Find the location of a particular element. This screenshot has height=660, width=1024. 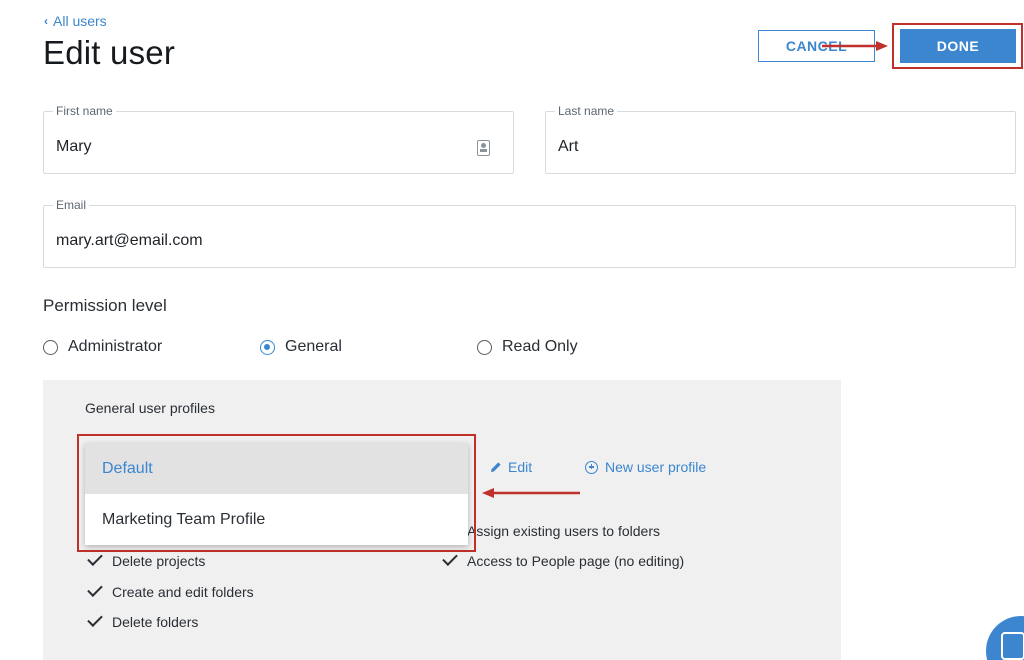

radio-checked-icon is located at coordinates (267, 347).